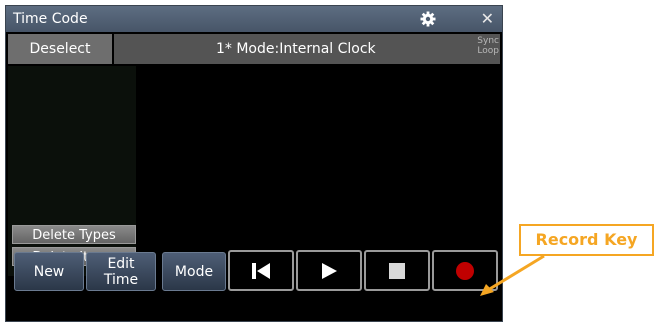 The width and height of the screenshot is (656, 327). Describe the element at coordinates (121, 263) in the screenshot. I see `edit-time-label-line1: Edit` at that location.